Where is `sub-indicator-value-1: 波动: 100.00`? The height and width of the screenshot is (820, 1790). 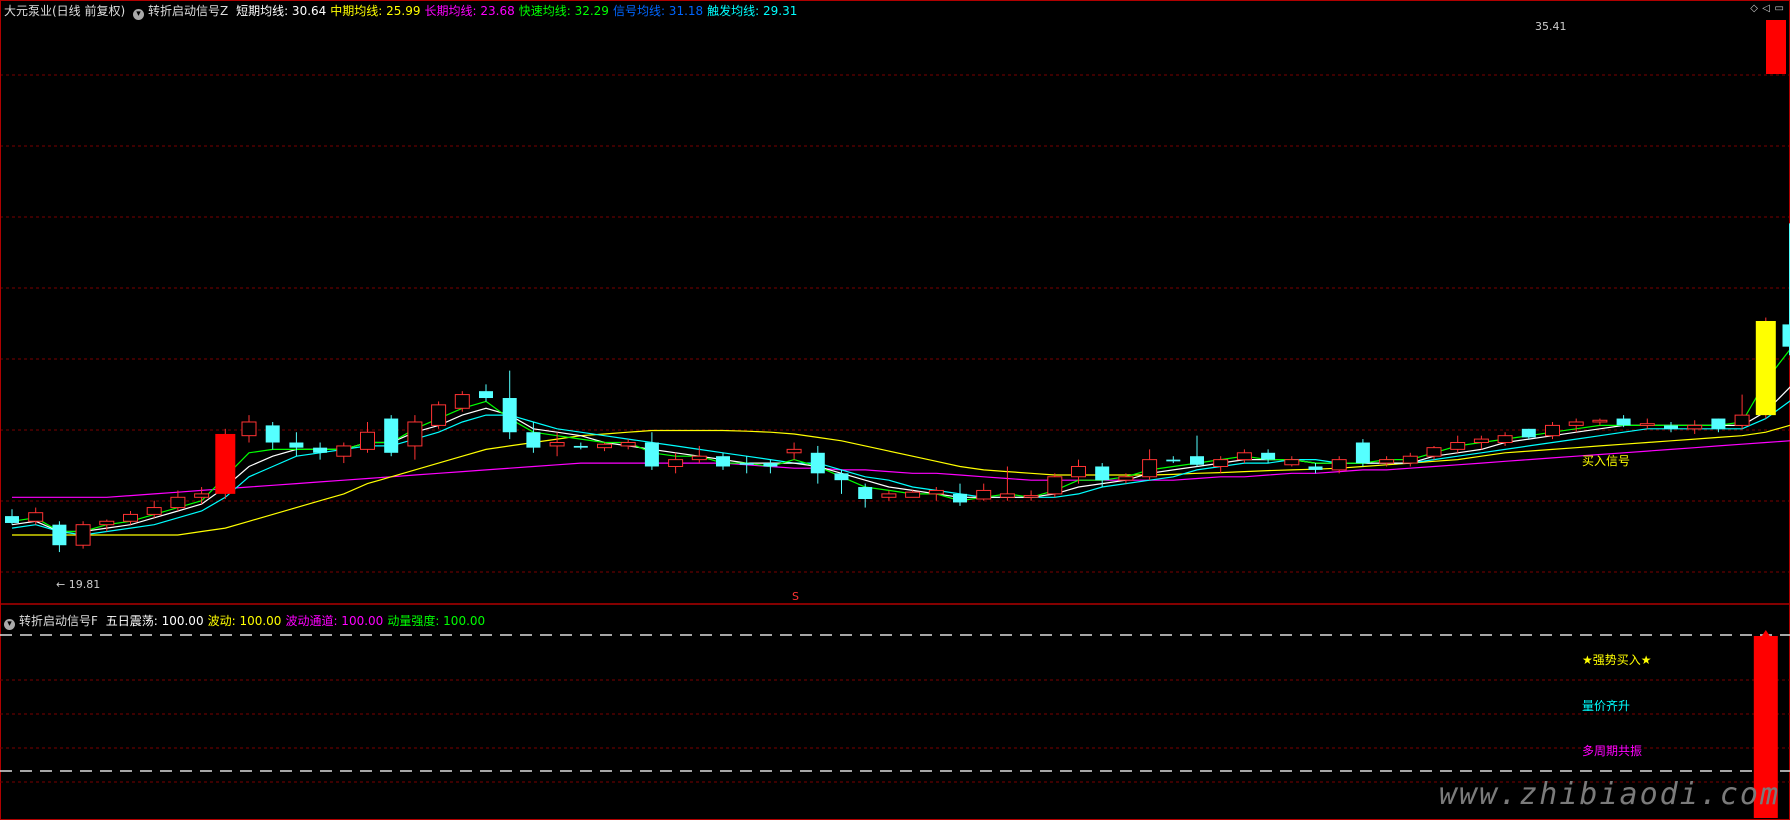
sub-indicator-value-1: 波动: 100.00 is located at coordinates (244, 621).